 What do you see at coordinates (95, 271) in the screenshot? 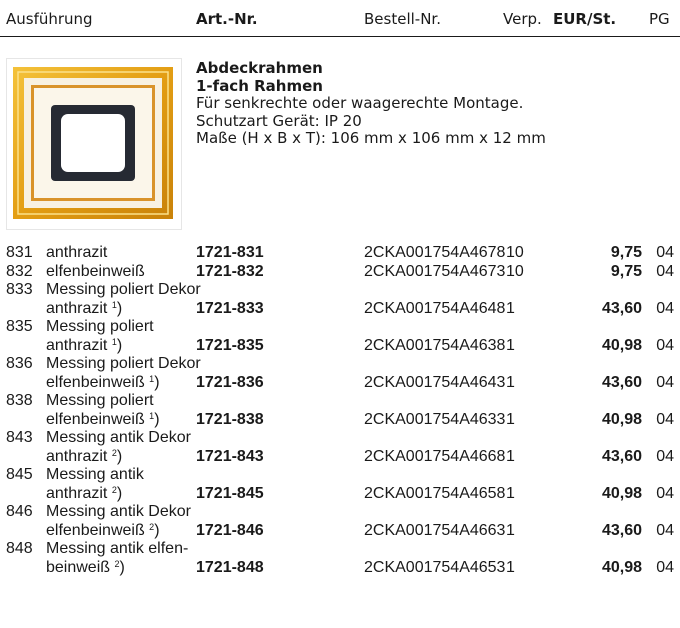
I see `variant-description: elfenbeinweiß` at bounding box center [95, 271].